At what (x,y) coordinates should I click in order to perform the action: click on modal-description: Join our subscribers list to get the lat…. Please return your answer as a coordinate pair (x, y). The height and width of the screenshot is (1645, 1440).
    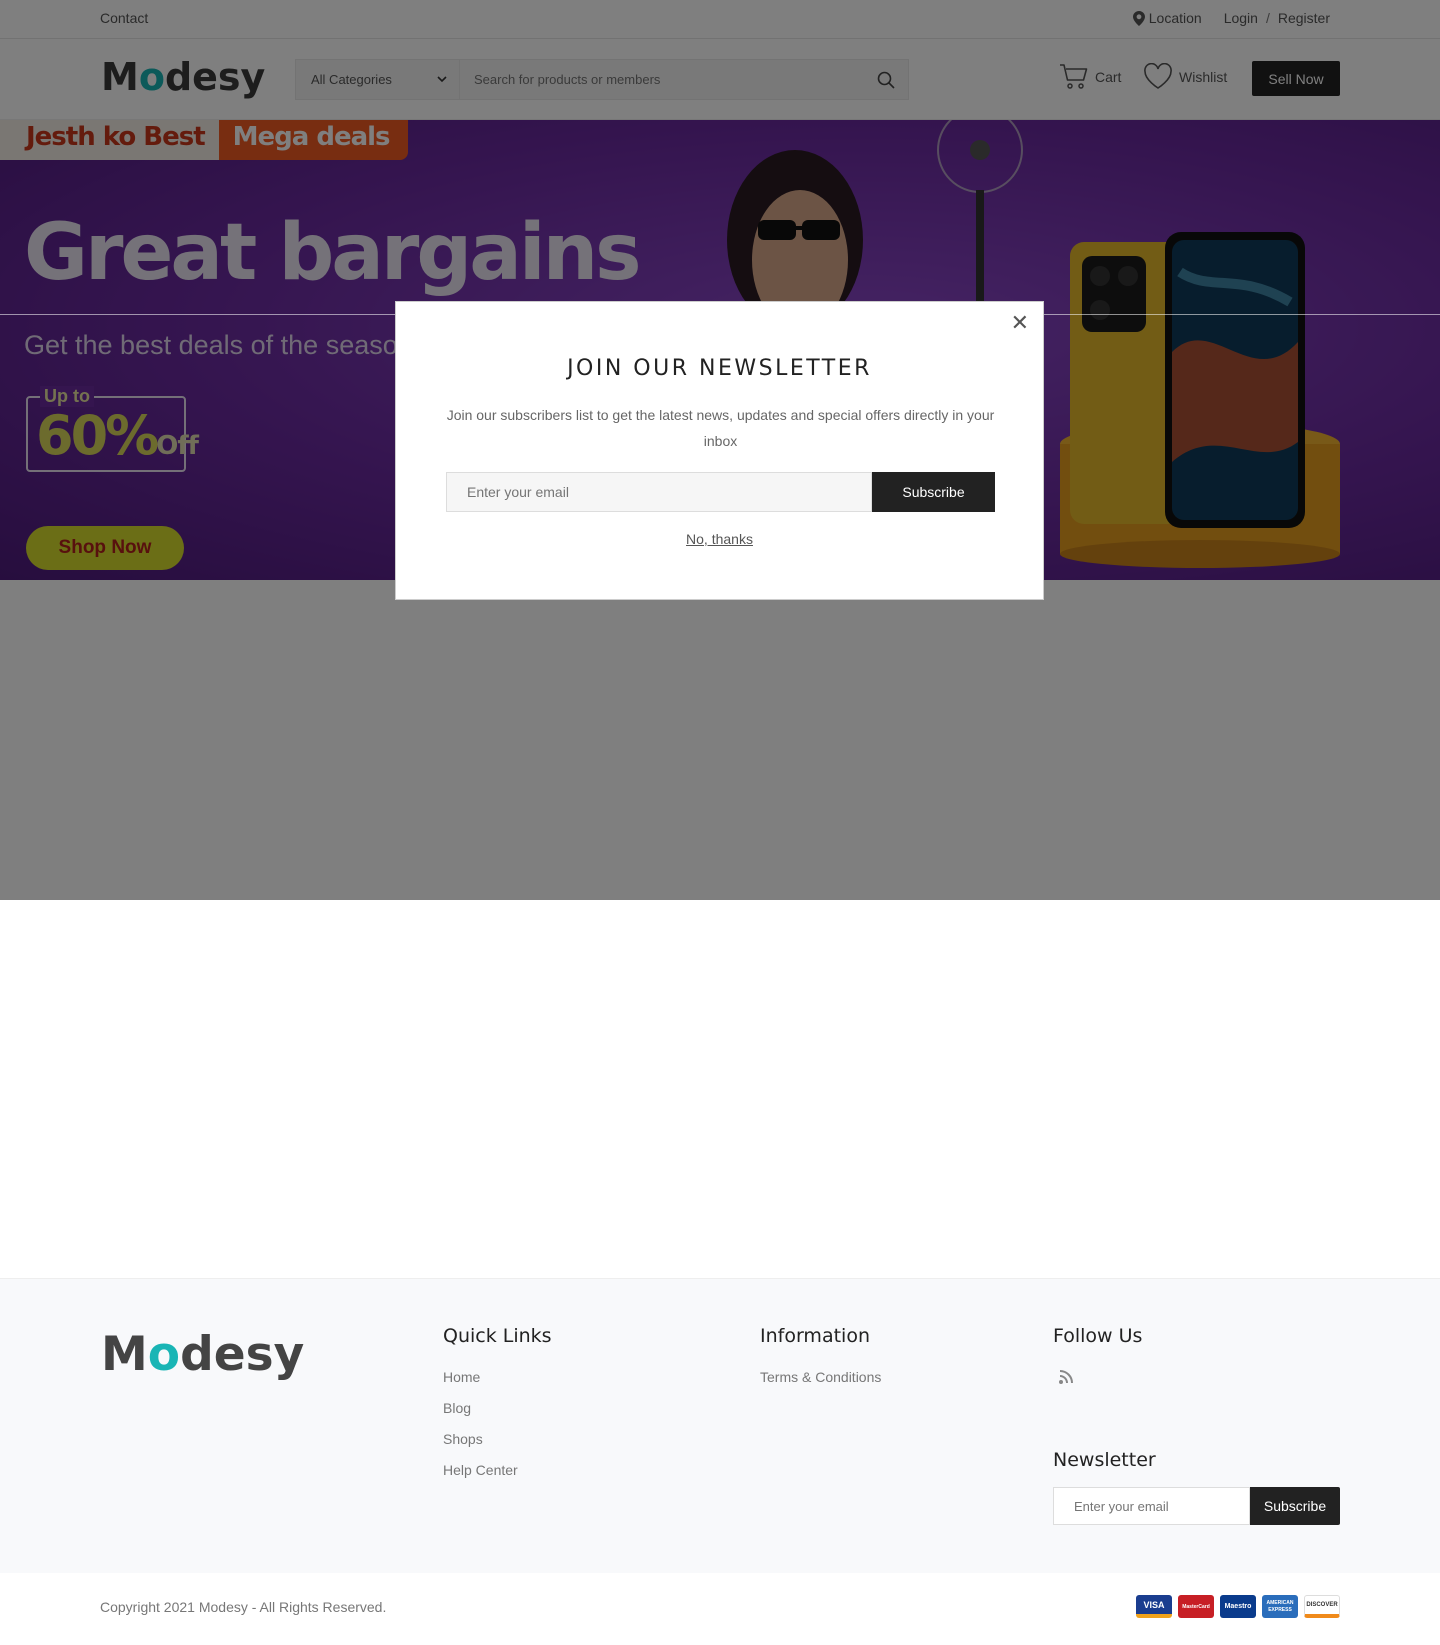
    Looking at the image, I should click on (720, 428).